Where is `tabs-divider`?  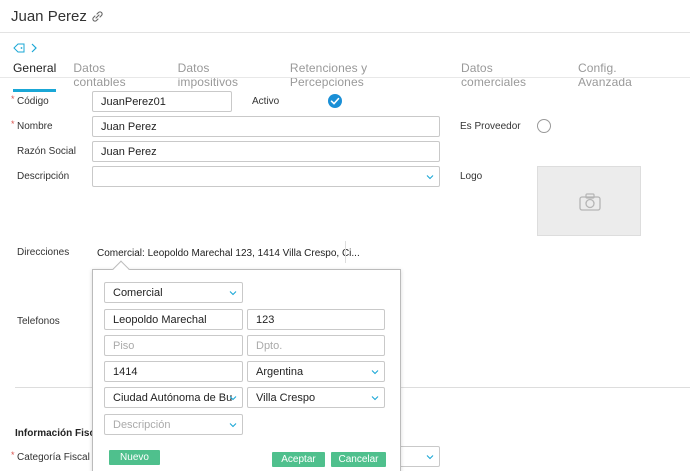 tabs-divider is located at coordinates (345, 77).